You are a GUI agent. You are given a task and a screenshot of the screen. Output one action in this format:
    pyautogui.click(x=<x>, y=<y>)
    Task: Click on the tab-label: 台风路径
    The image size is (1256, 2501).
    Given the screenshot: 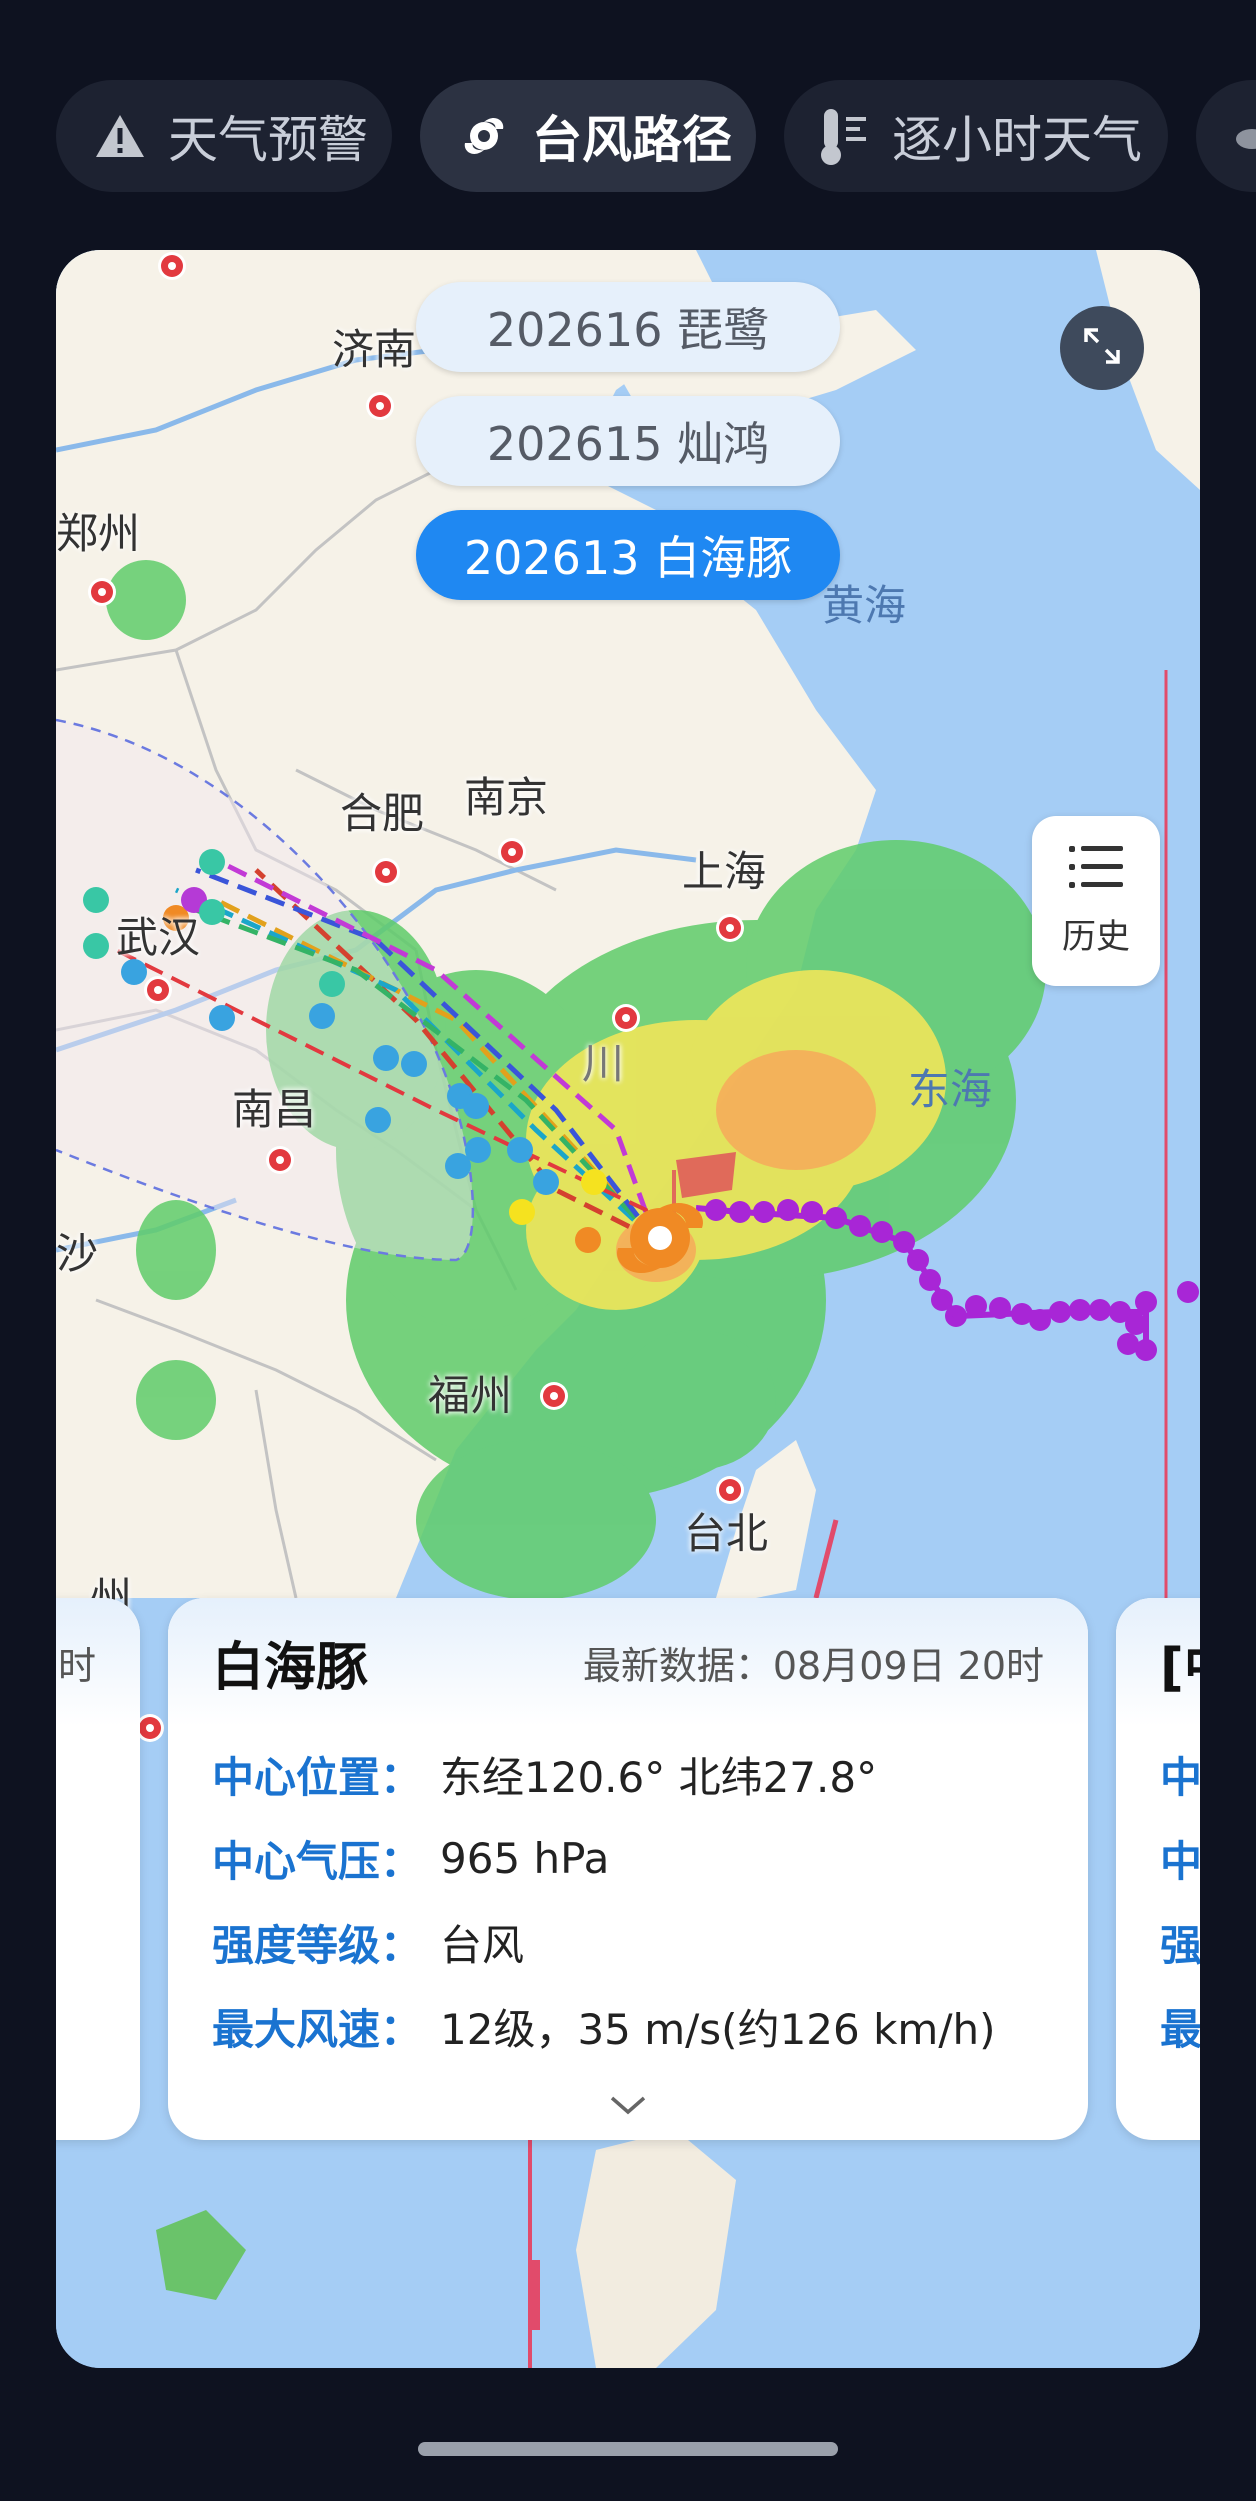 What is the action you would take?
    pyautogui.click(x=632, y=140)
    